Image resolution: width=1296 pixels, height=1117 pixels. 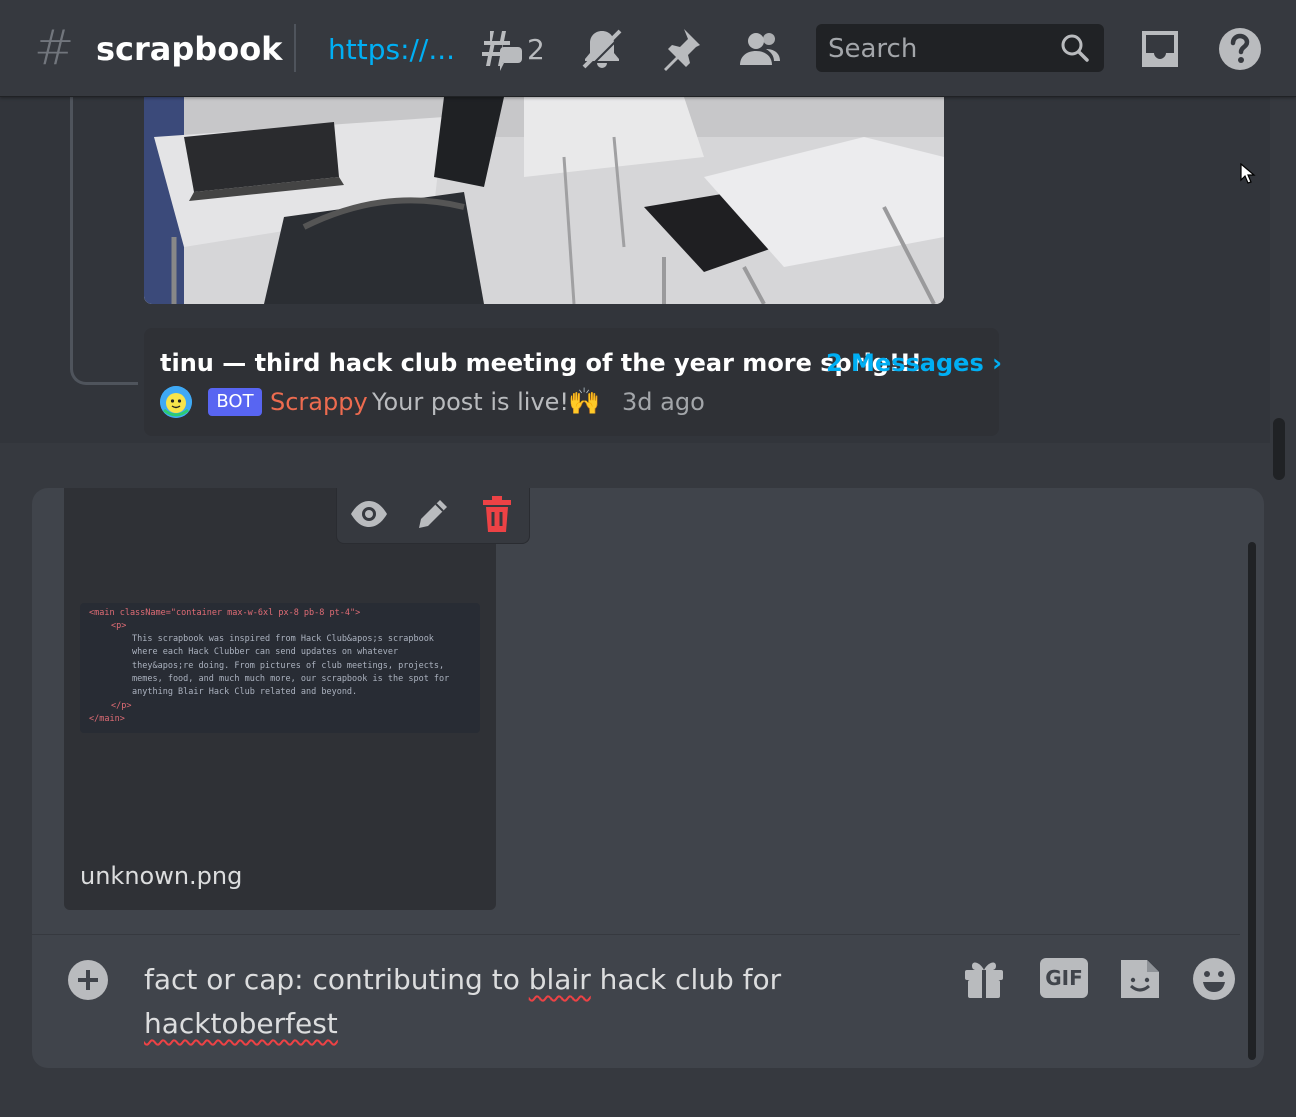 What do you see at coordinates (602, 49) in the screenshot?
I see `mute-bell-icon` at bounding box center [602, 49].